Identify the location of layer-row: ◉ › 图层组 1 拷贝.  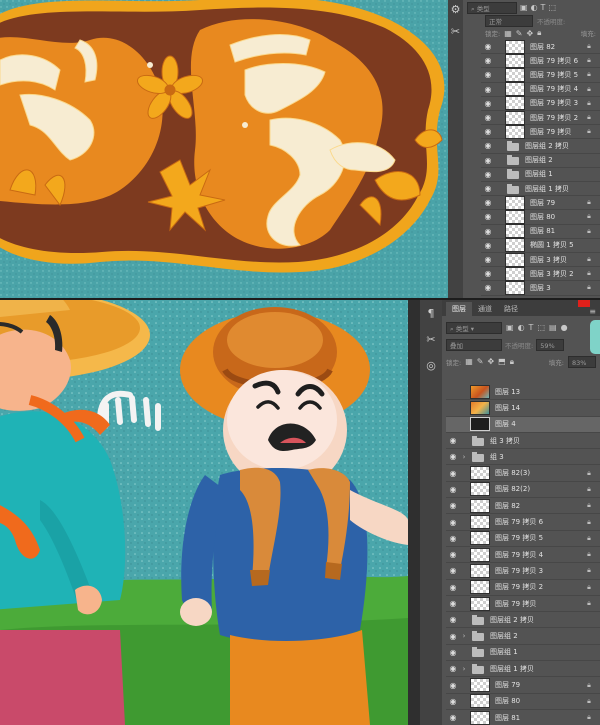
(523, 669).